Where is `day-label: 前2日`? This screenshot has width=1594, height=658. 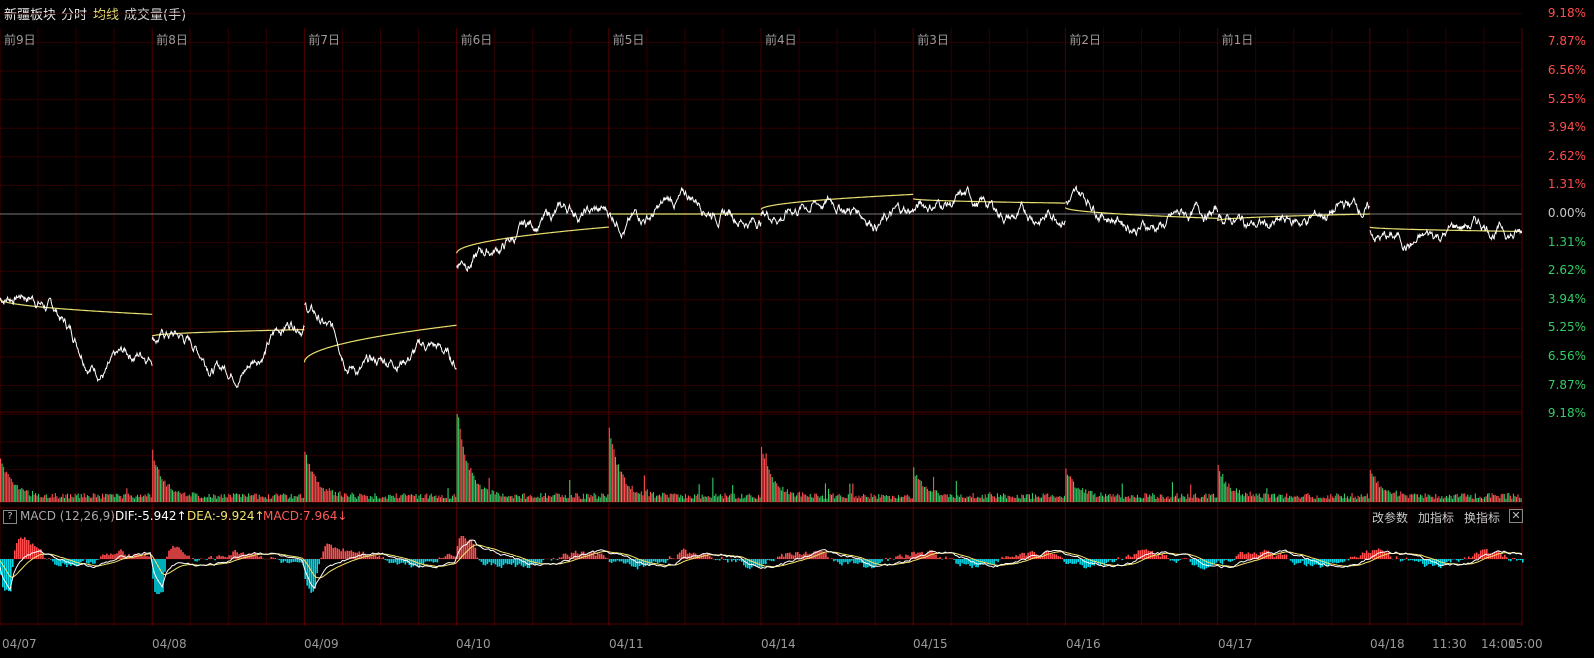
day-label: 前2日 is located at coordinates (1085, 40).